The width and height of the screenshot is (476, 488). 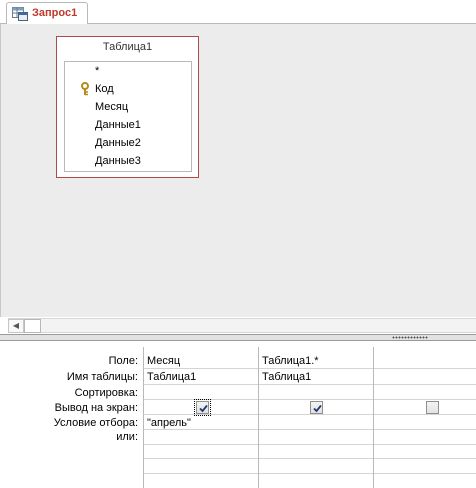 I want to click on grid-cell-table-col1: Таблица1, so click(x=170, y=377).